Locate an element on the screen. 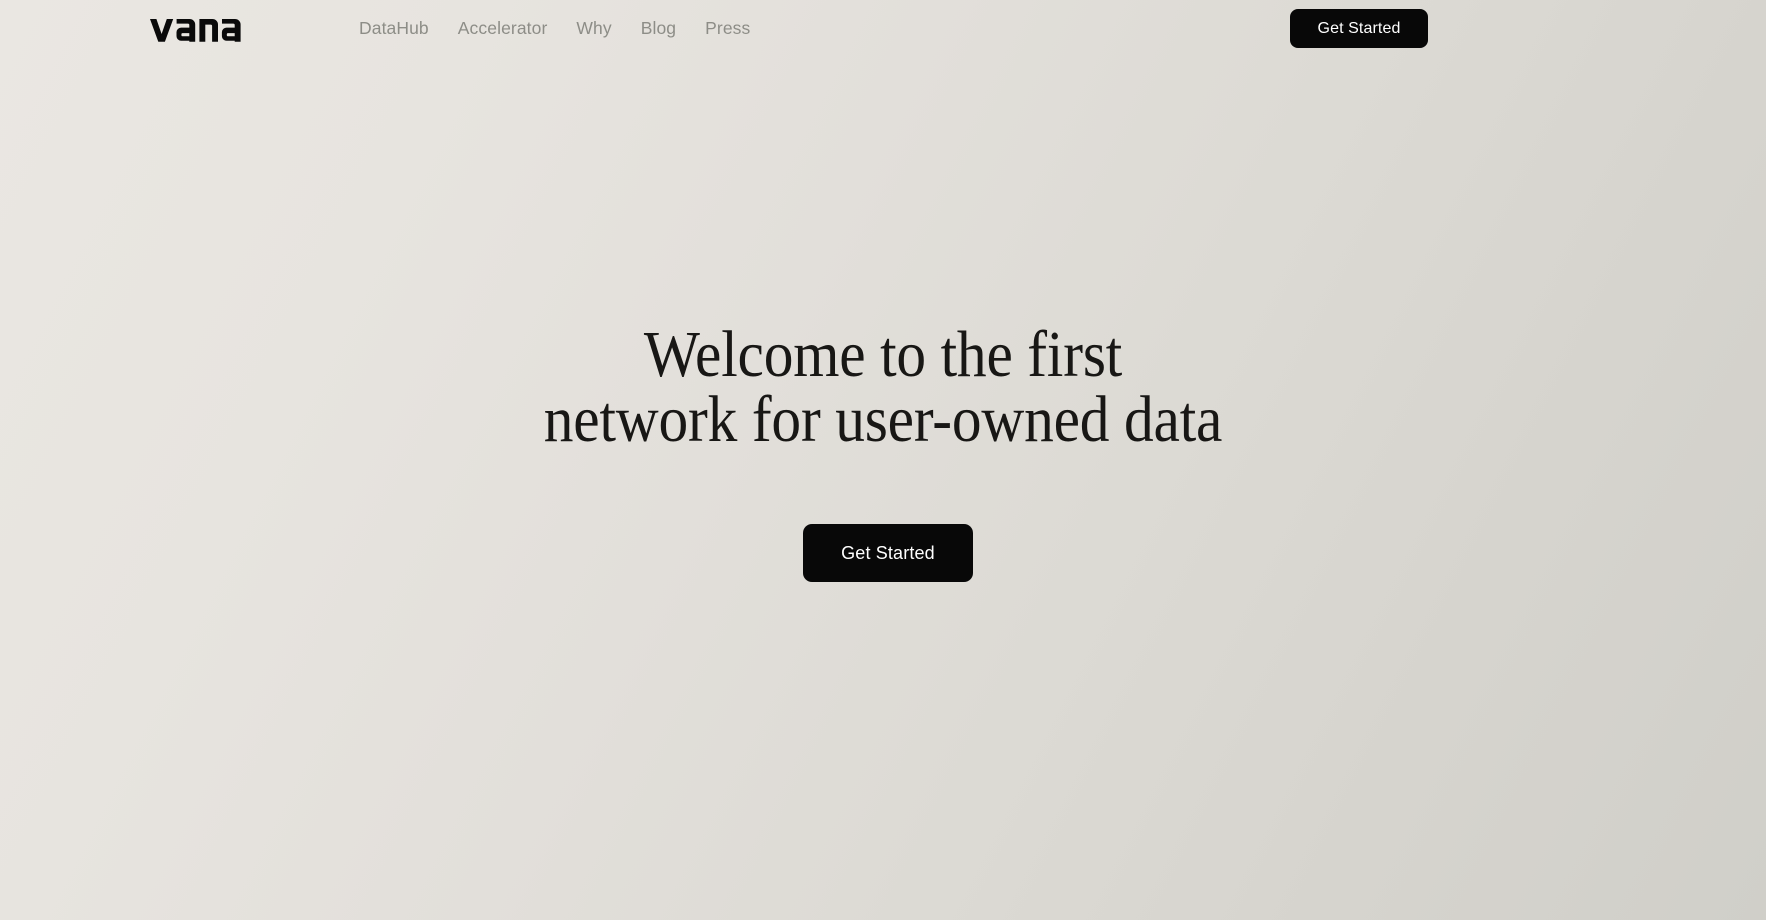 This screenshot has width=1766, height=920. nav-item-press: Press is located at coordinates (727, 28).